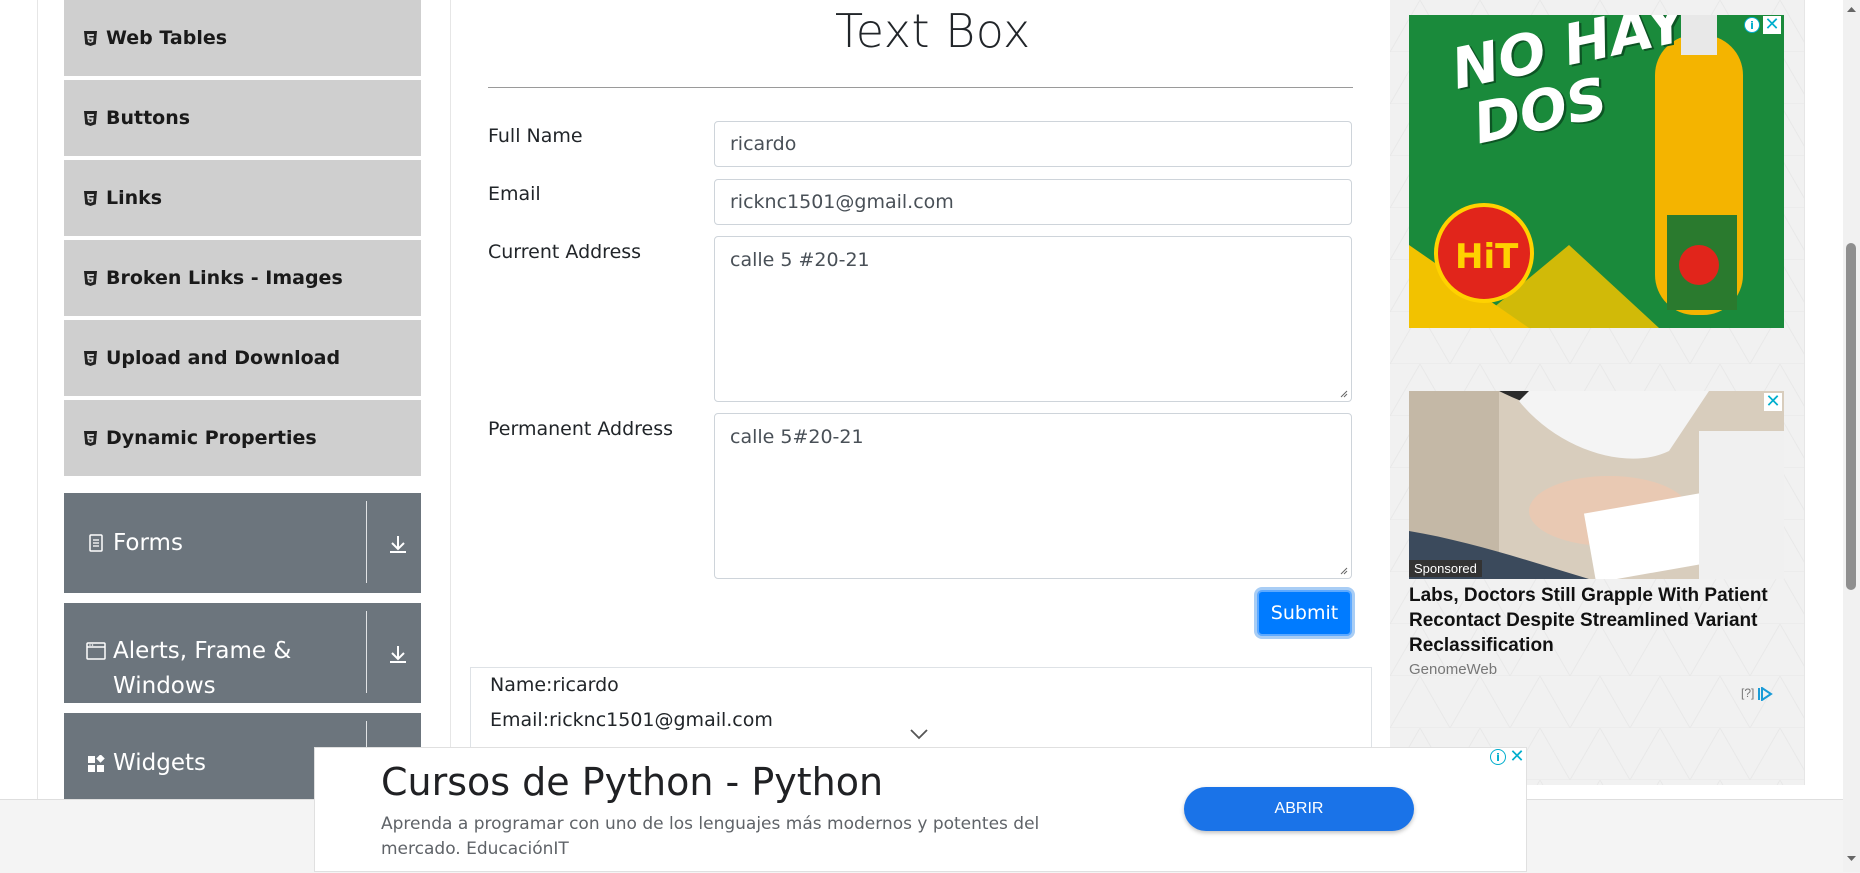 The height and width of the screenshot is (873, 1860). Describe the element at coordinates (797, 437) in the screenshot. I see `permanent-address-value: calle 5#20-21` at that location.